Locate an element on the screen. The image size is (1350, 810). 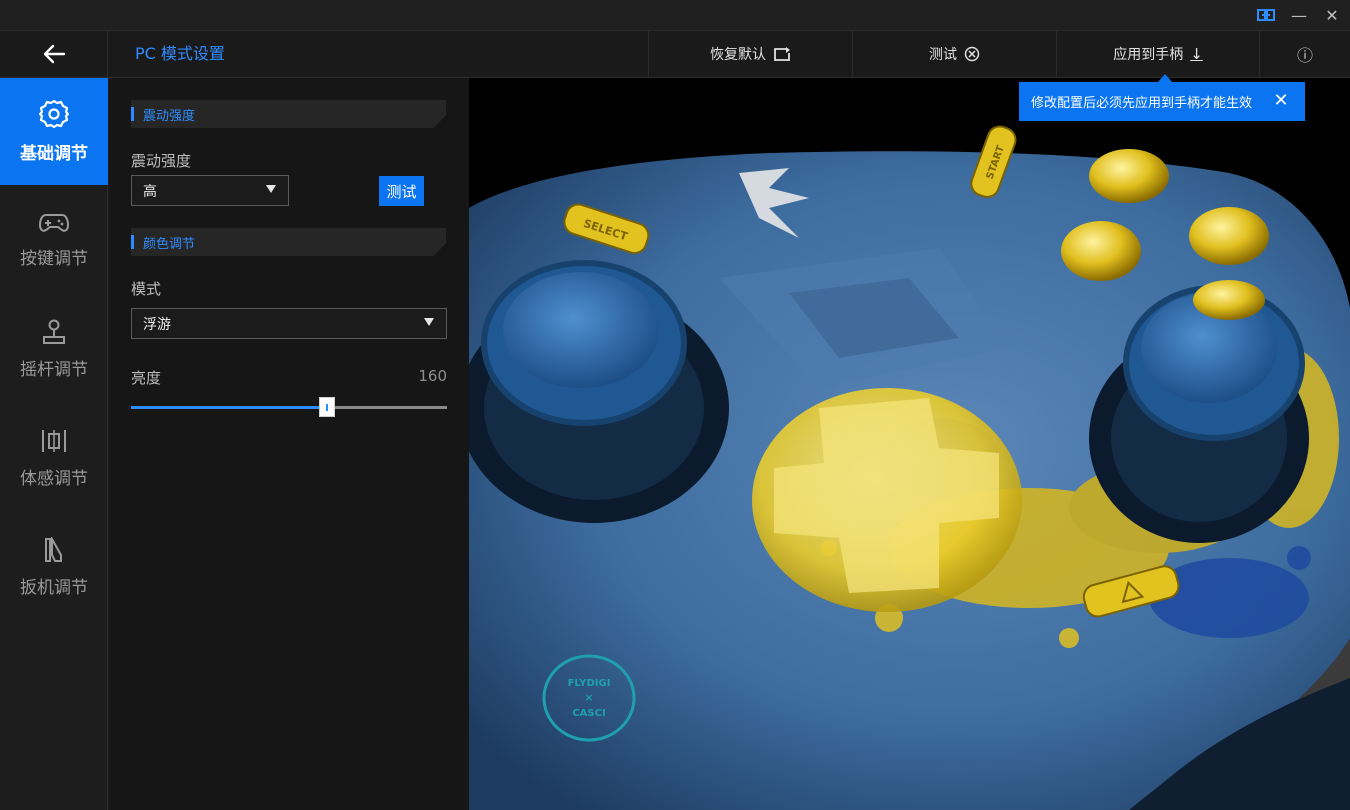
arrow-left-icon is located at coordinates (54, 54).